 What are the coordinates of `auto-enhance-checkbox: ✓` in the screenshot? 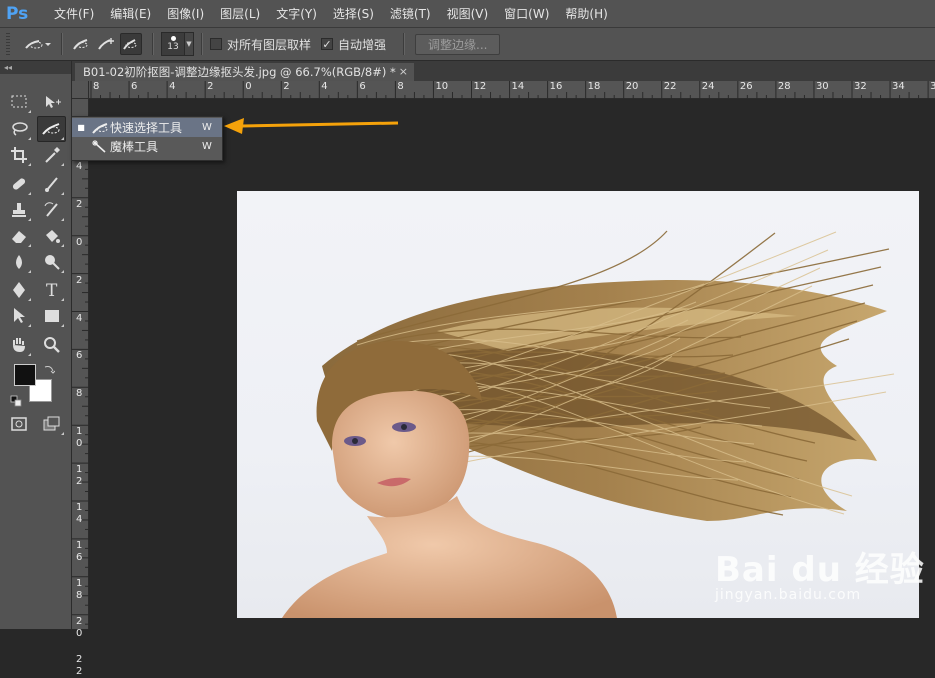 It's located at (327, 44).